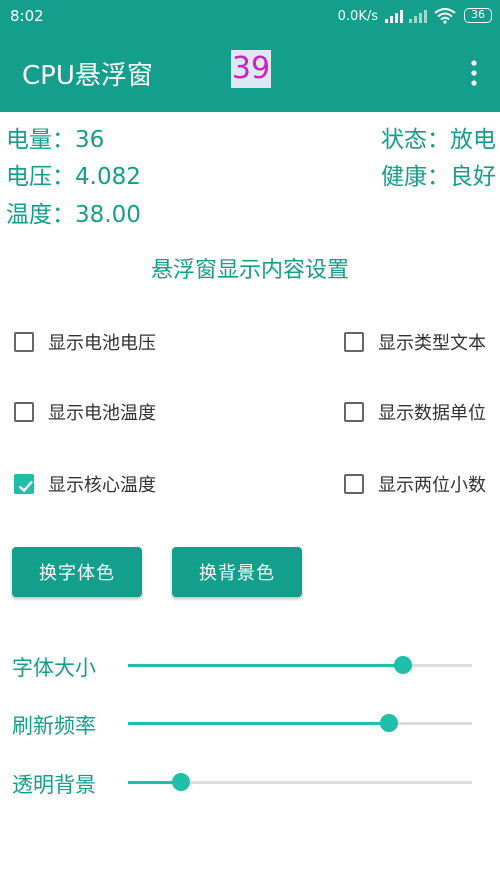 The image size is (500, 889). Describe the element at coordinates (432, 413) in the screenshot. I see `option-label: 显示数据单位` at that location.